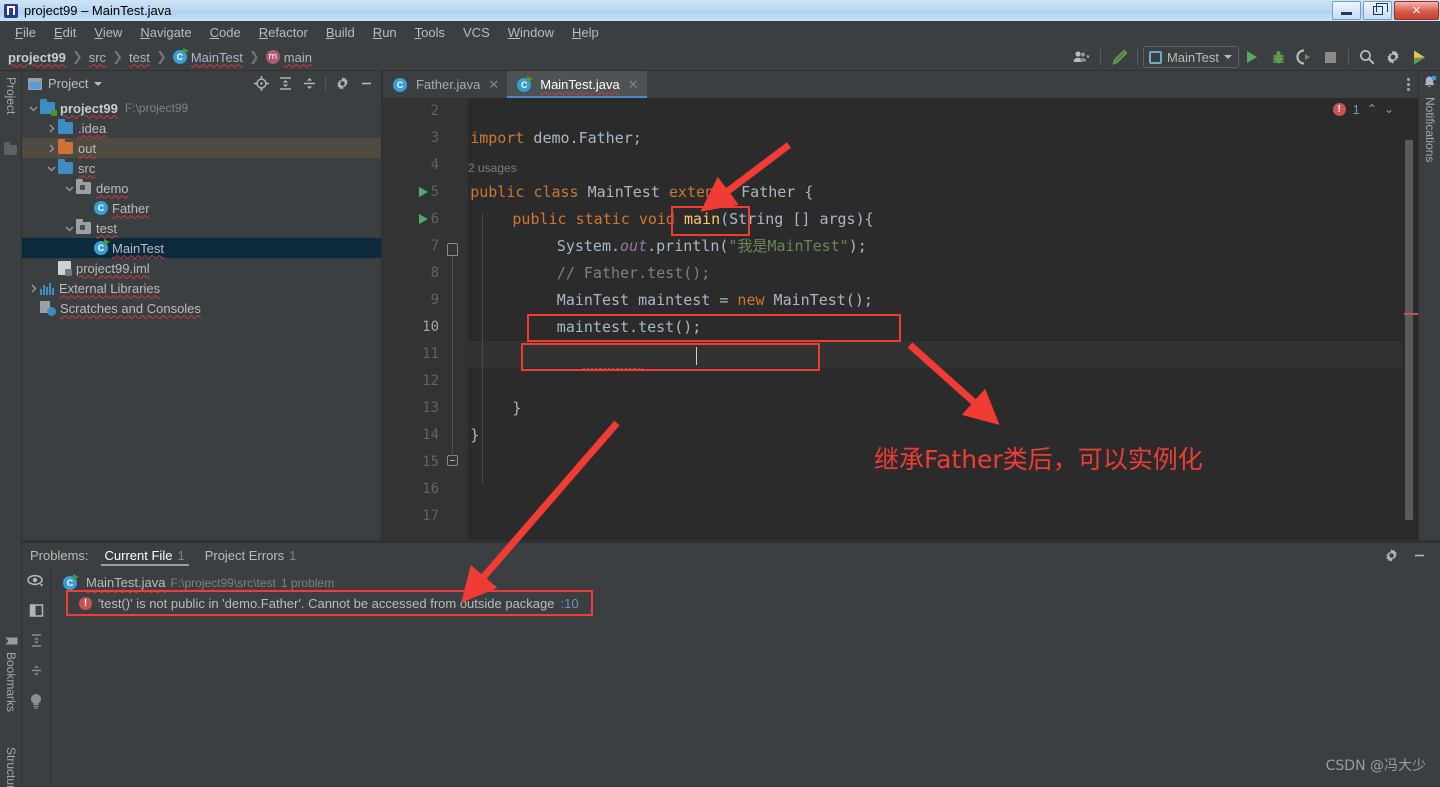 The image size is (1440, 787). I want to click on editor-gutter: 2 3 4 5 6 7 8 9 10 11 12 13 14 15 16 17, so click(414, 319).